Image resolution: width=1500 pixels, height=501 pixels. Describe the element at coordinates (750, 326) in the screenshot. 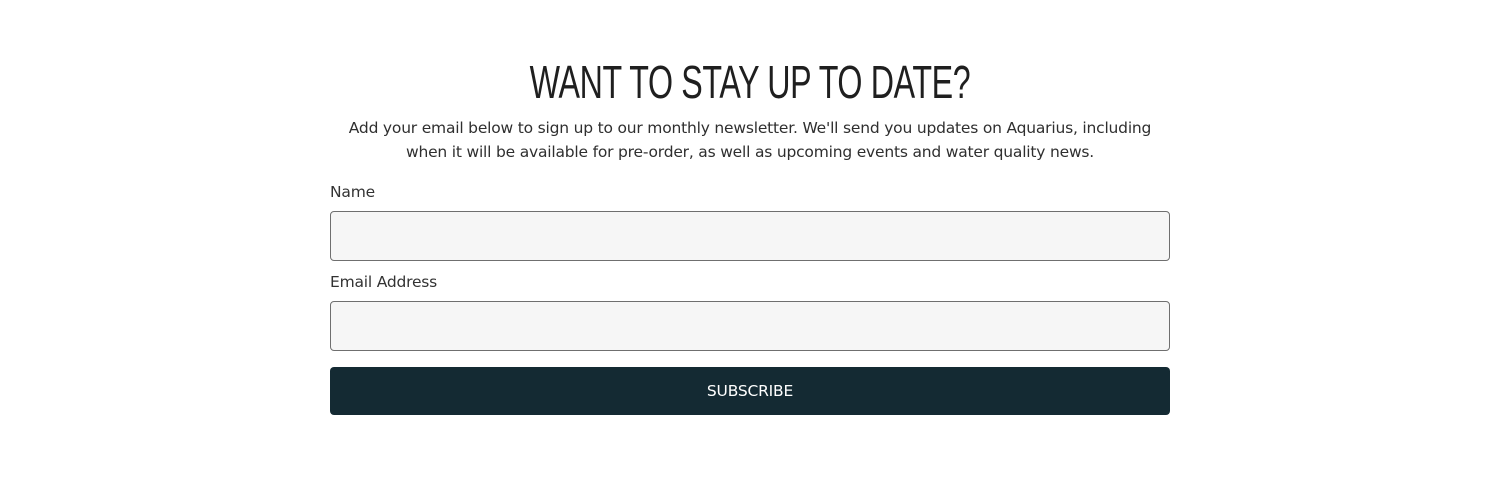

I see `email-input` at that location.